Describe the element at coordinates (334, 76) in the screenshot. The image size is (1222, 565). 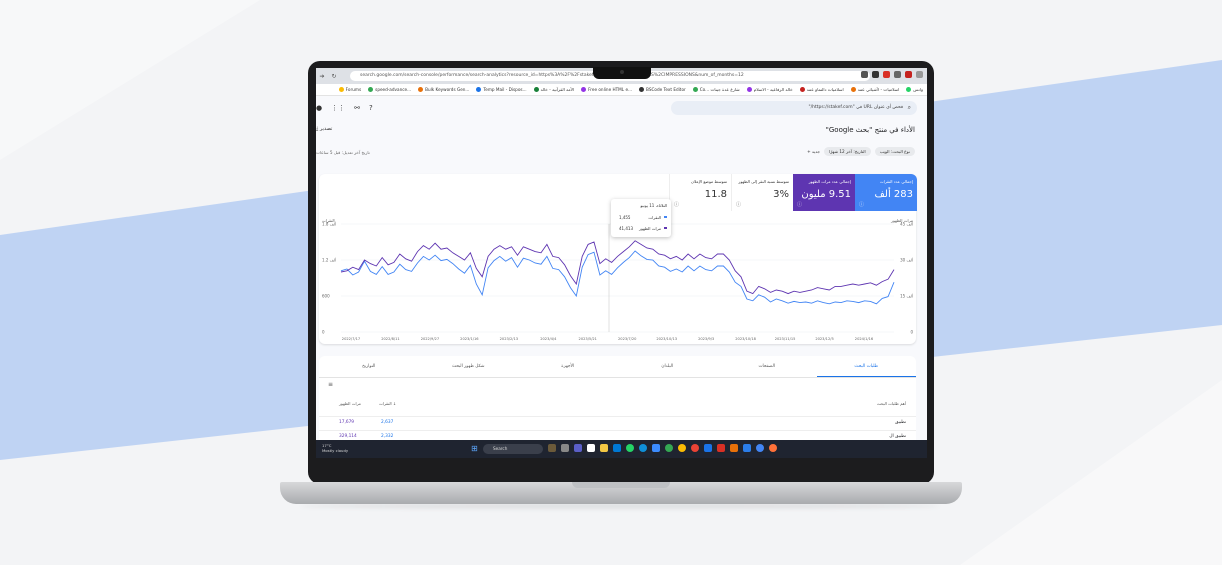
I see `reload-icon: ↻` at that location.